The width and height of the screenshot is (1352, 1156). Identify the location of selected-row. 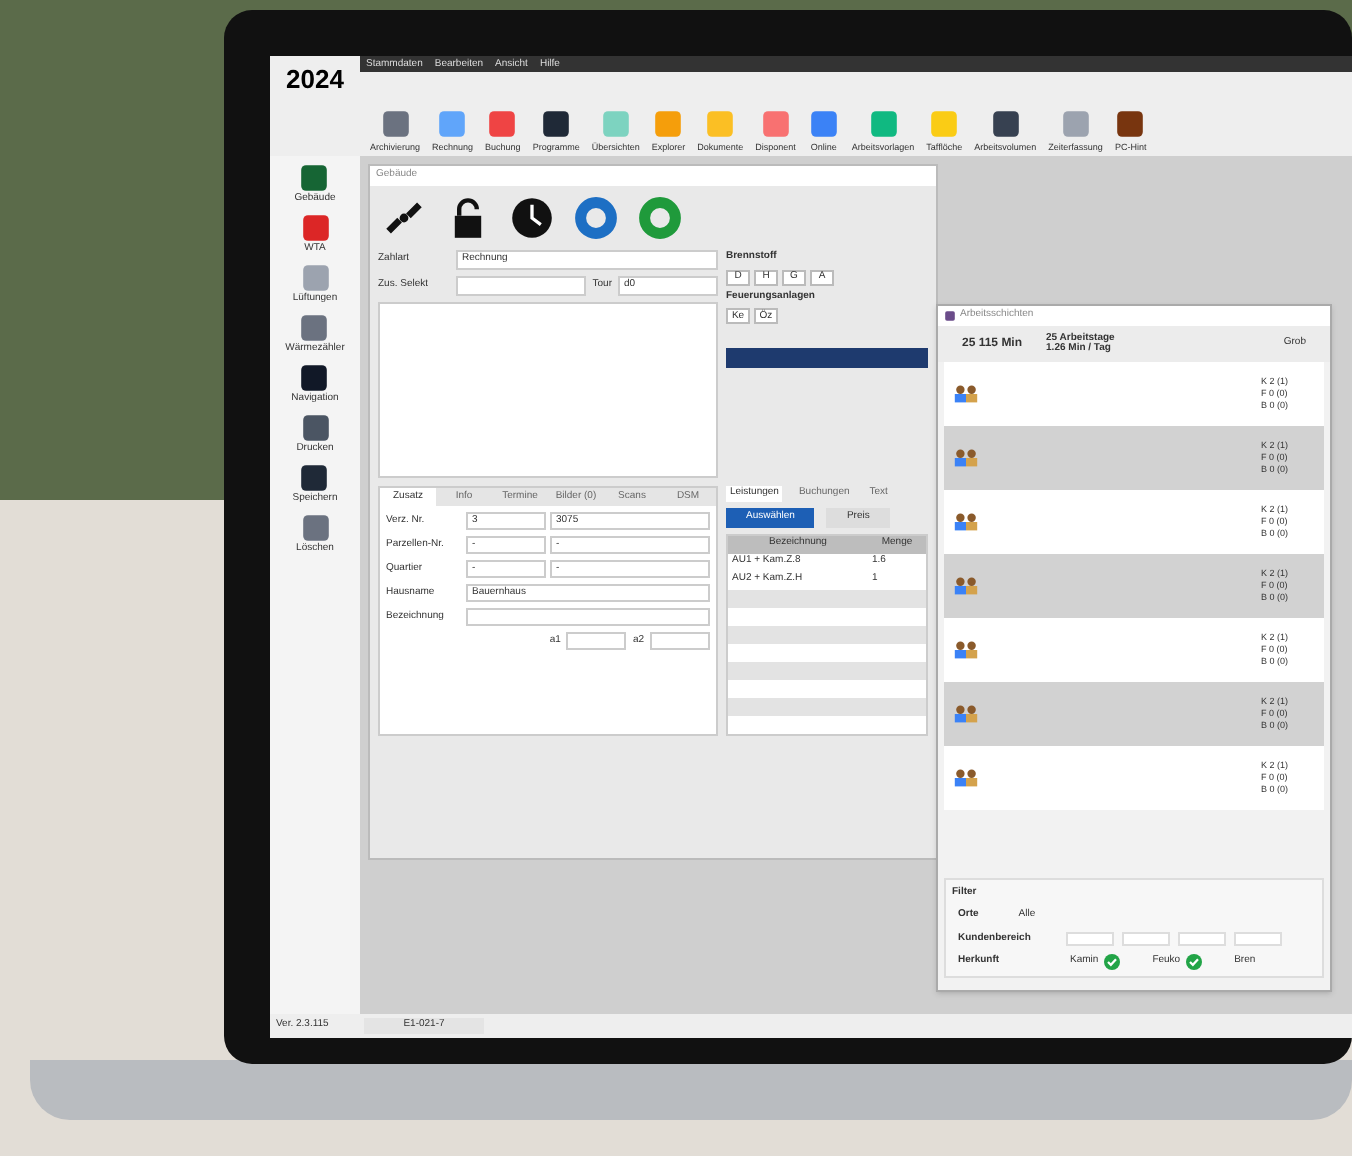
(827, 358).